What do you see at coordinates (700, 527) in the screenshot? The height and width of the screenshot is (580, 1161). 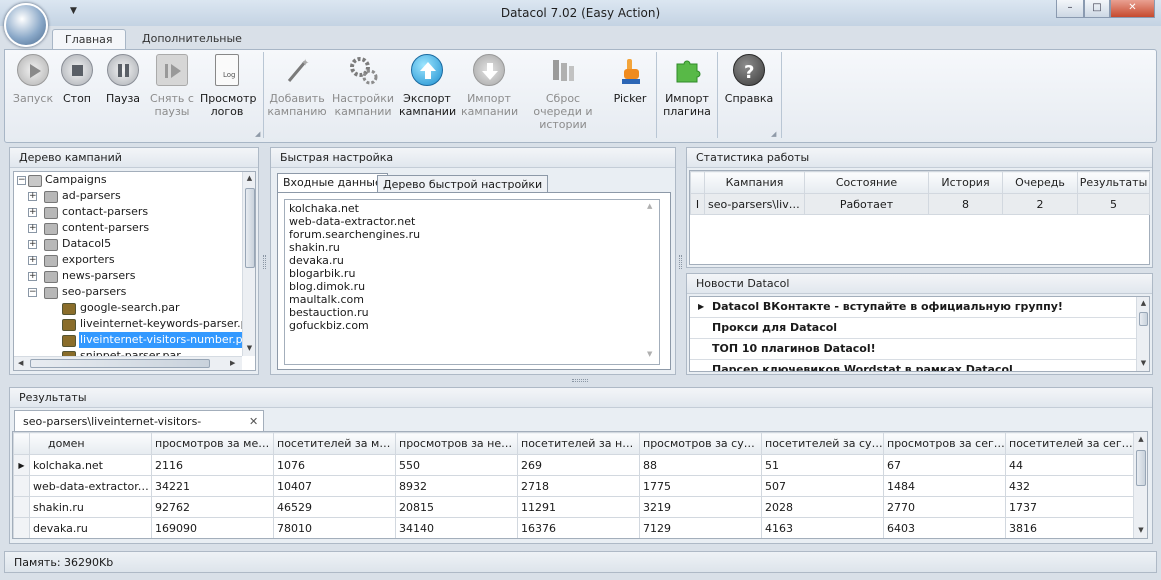 I see `value-cell: 7129` at bounding box center [700, 527].